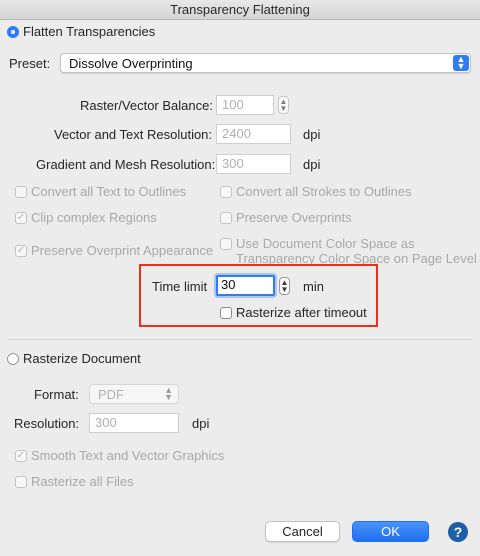  What do you see at coordinates (245, 105) in the screenshot?
I see `raster-vector-balance-field: 100` at bounding box center [245, 105].